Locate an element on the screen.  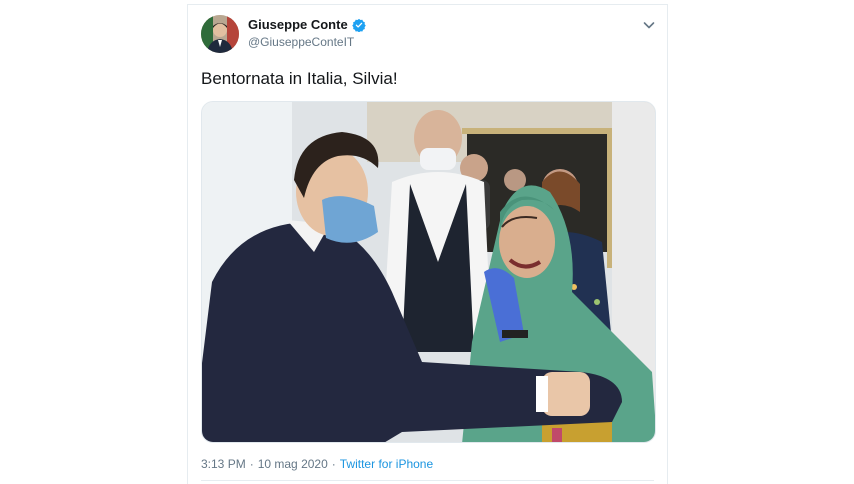
verified-badge-icon is located at coordinates (358, 25).